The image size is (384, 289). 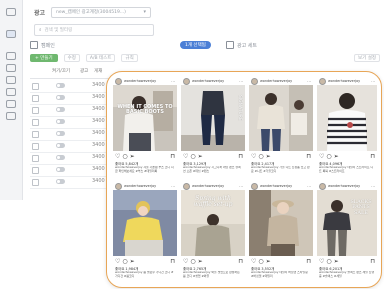 I want to click on tools-icon, so click(x=11, y=104).